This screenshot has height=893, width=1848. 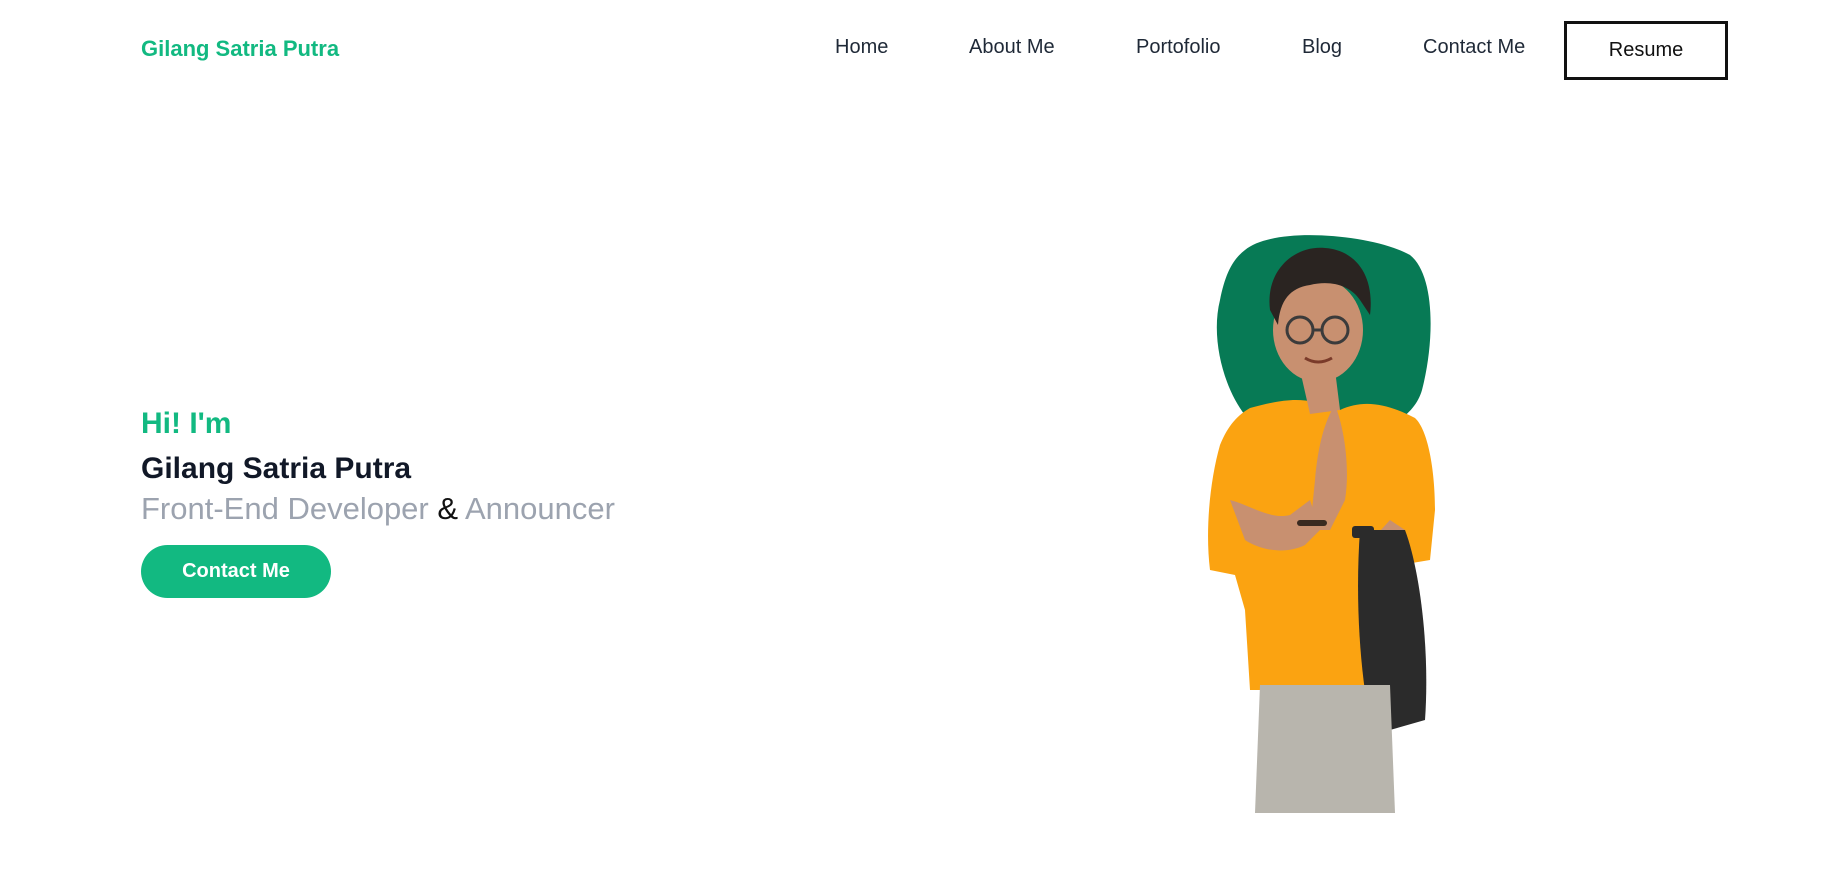 What do you see at coordinates (1321, 524) in the screenshot?
I see `person-portrait-icon` at bounding box center [1321, 524].